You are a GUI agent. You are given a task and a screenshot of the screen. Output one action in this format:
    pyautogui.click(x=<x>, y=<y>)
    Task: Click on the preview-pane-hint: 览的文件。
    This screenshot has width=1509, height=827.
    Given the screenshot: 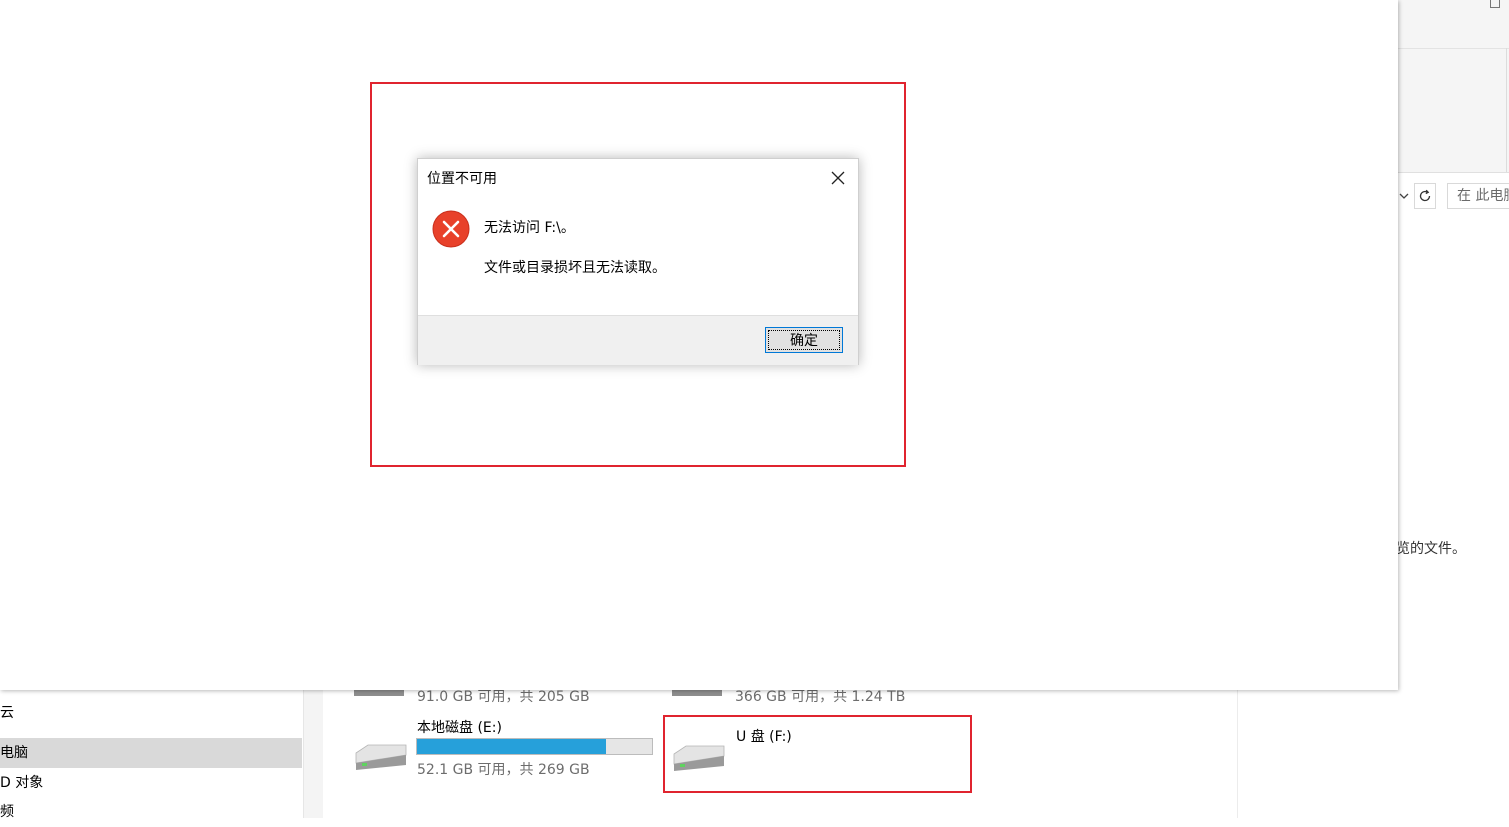 What is the action you would take?
    pyautogui.click(x=1431, y=549)
    